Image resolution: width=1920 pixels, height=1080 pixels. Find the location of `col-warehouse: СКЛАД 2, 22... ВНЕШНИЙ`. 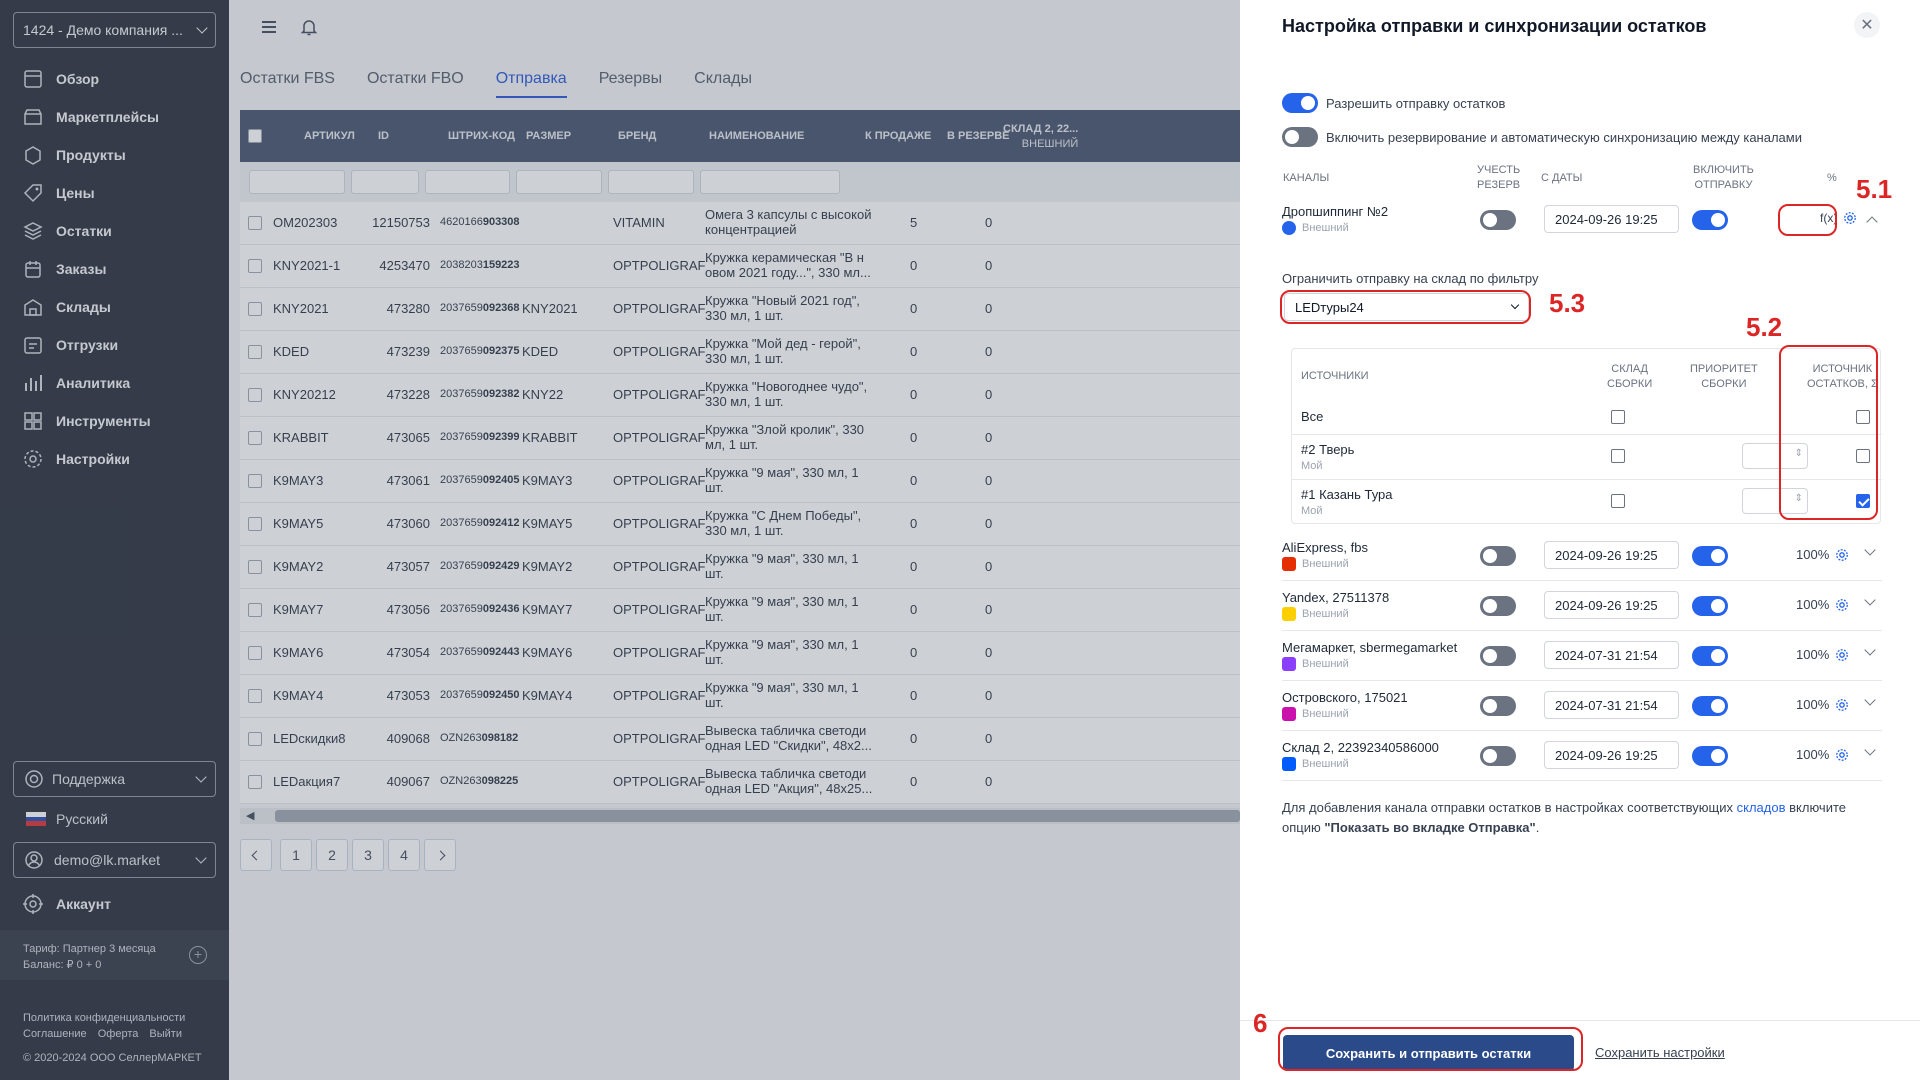

col-warehouse: СКЛАД 2, 22... ВНЕШНИЙ is located at coordinates (1040, 137).